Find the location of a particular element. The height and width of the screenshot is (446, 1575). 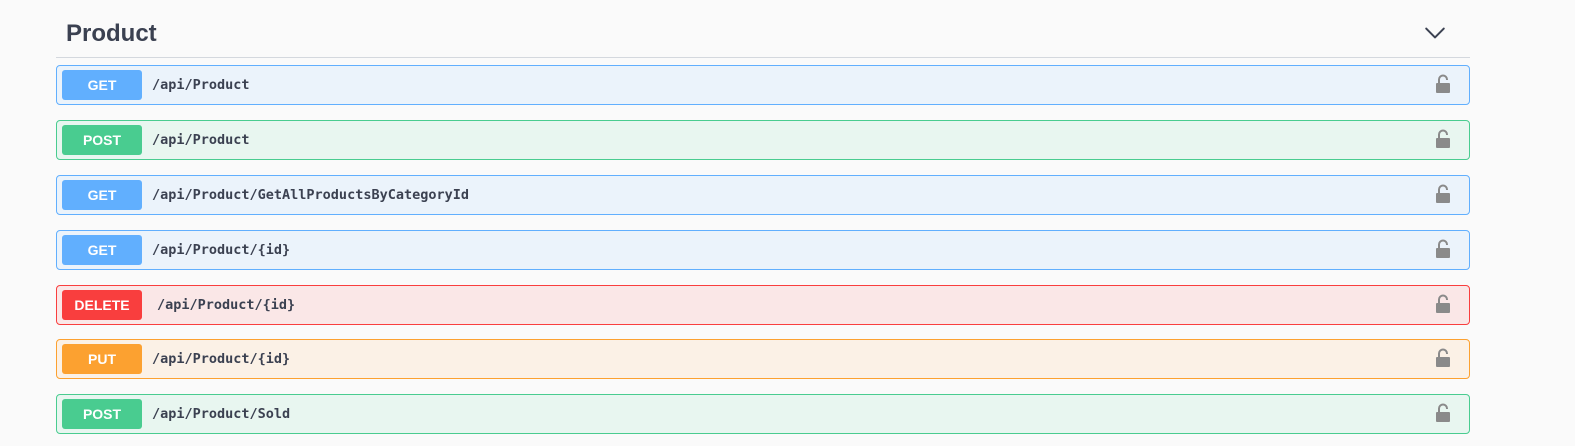

section-header: Product is located at coordinates (763, 29).